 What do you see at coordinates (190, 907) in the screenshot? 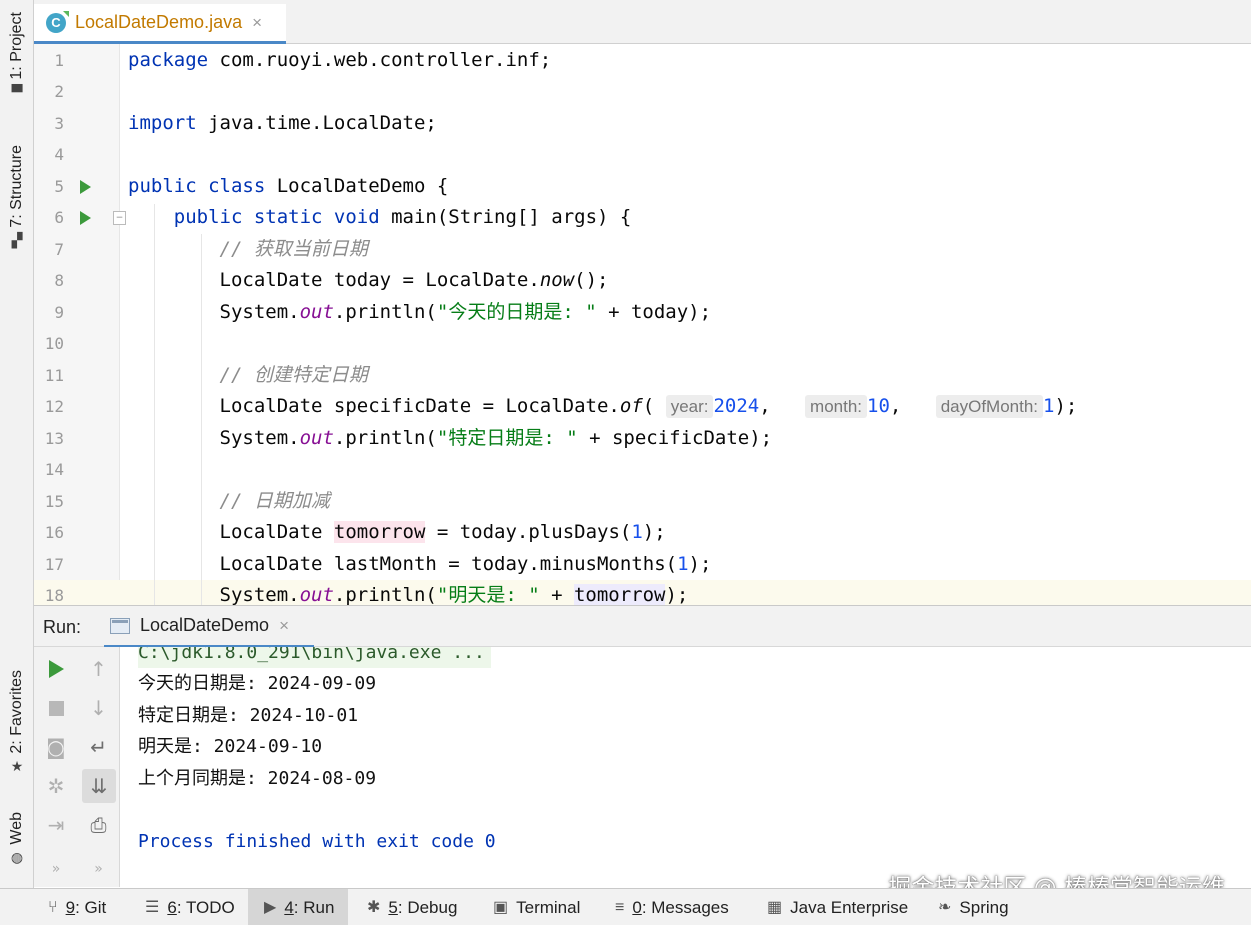
I see `todo-tool-button: ☰ 6: TODO` at bounding box center [190, 907].